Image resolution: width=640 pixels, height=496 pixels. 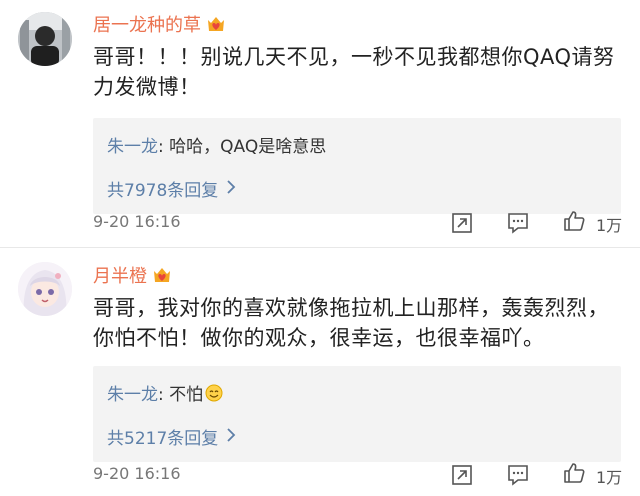 I want to click on divider, so click(x=320, y=247).